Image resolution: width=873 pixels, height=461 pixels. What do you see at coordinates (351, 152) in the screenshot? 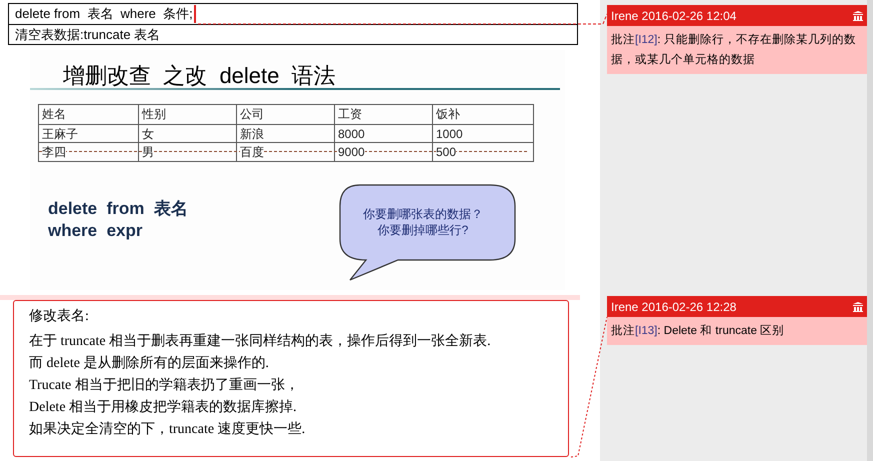
I see `table-cell: 9000` at bounding box center [351, 152].